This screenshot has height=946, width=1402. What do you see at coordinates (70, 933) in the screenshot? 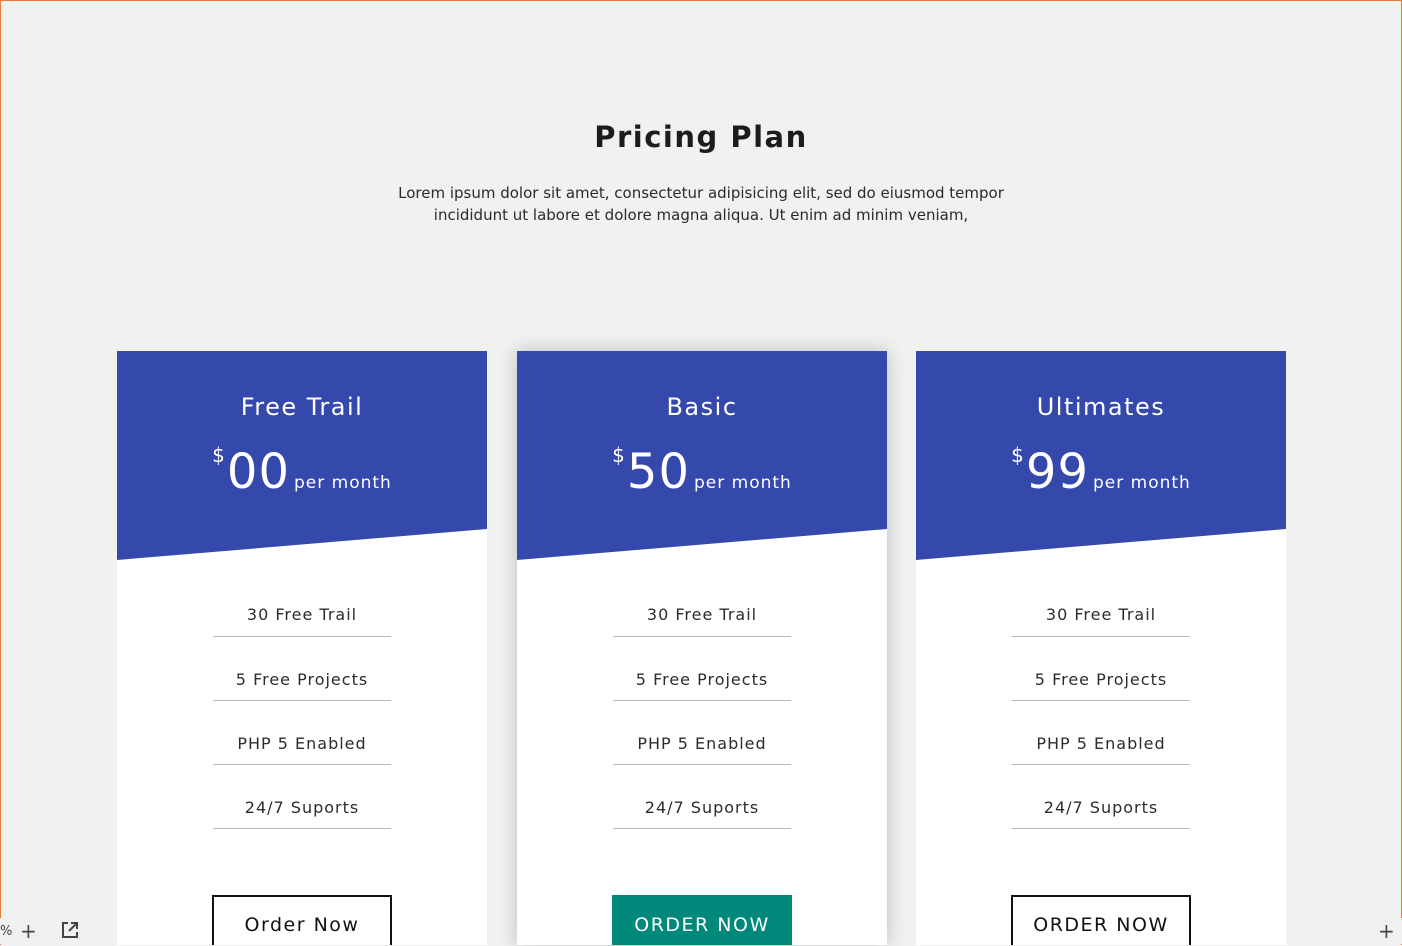
I see `external-link-icon` at bounding box center [70, 933].